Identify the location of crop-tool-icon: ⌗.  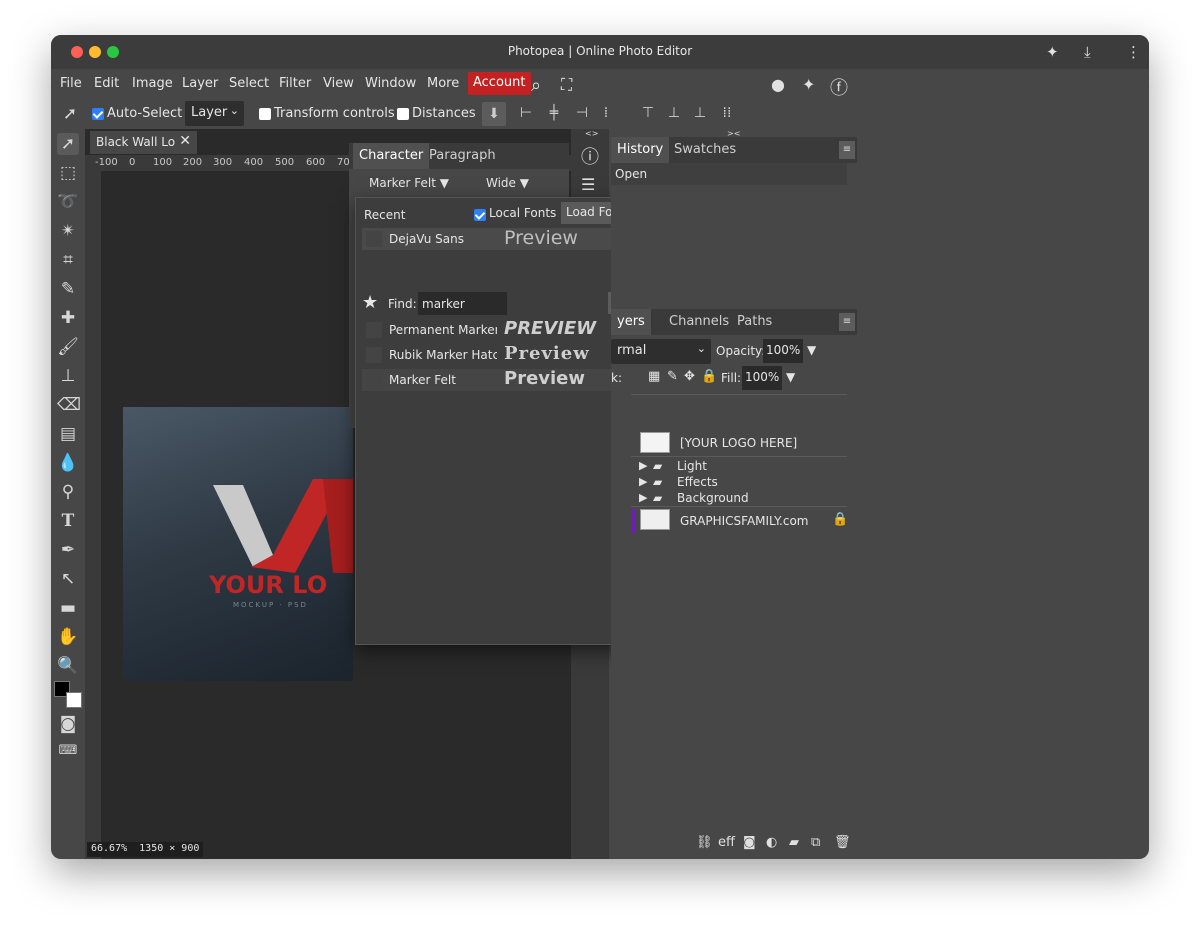
(68, 260).